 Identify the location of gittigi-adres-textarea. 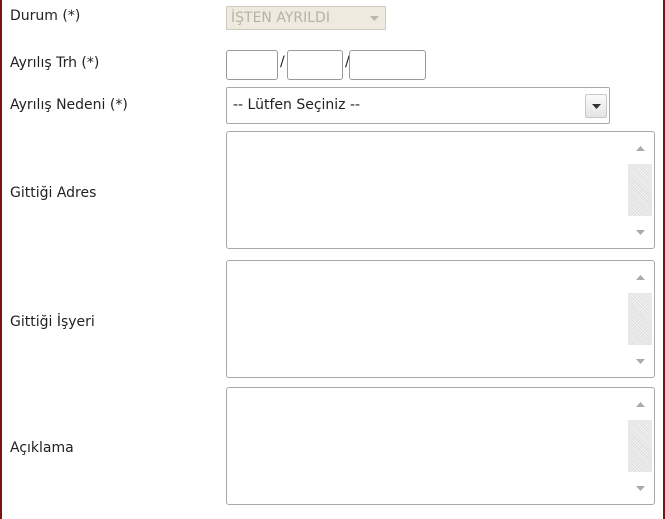
(440, 190).